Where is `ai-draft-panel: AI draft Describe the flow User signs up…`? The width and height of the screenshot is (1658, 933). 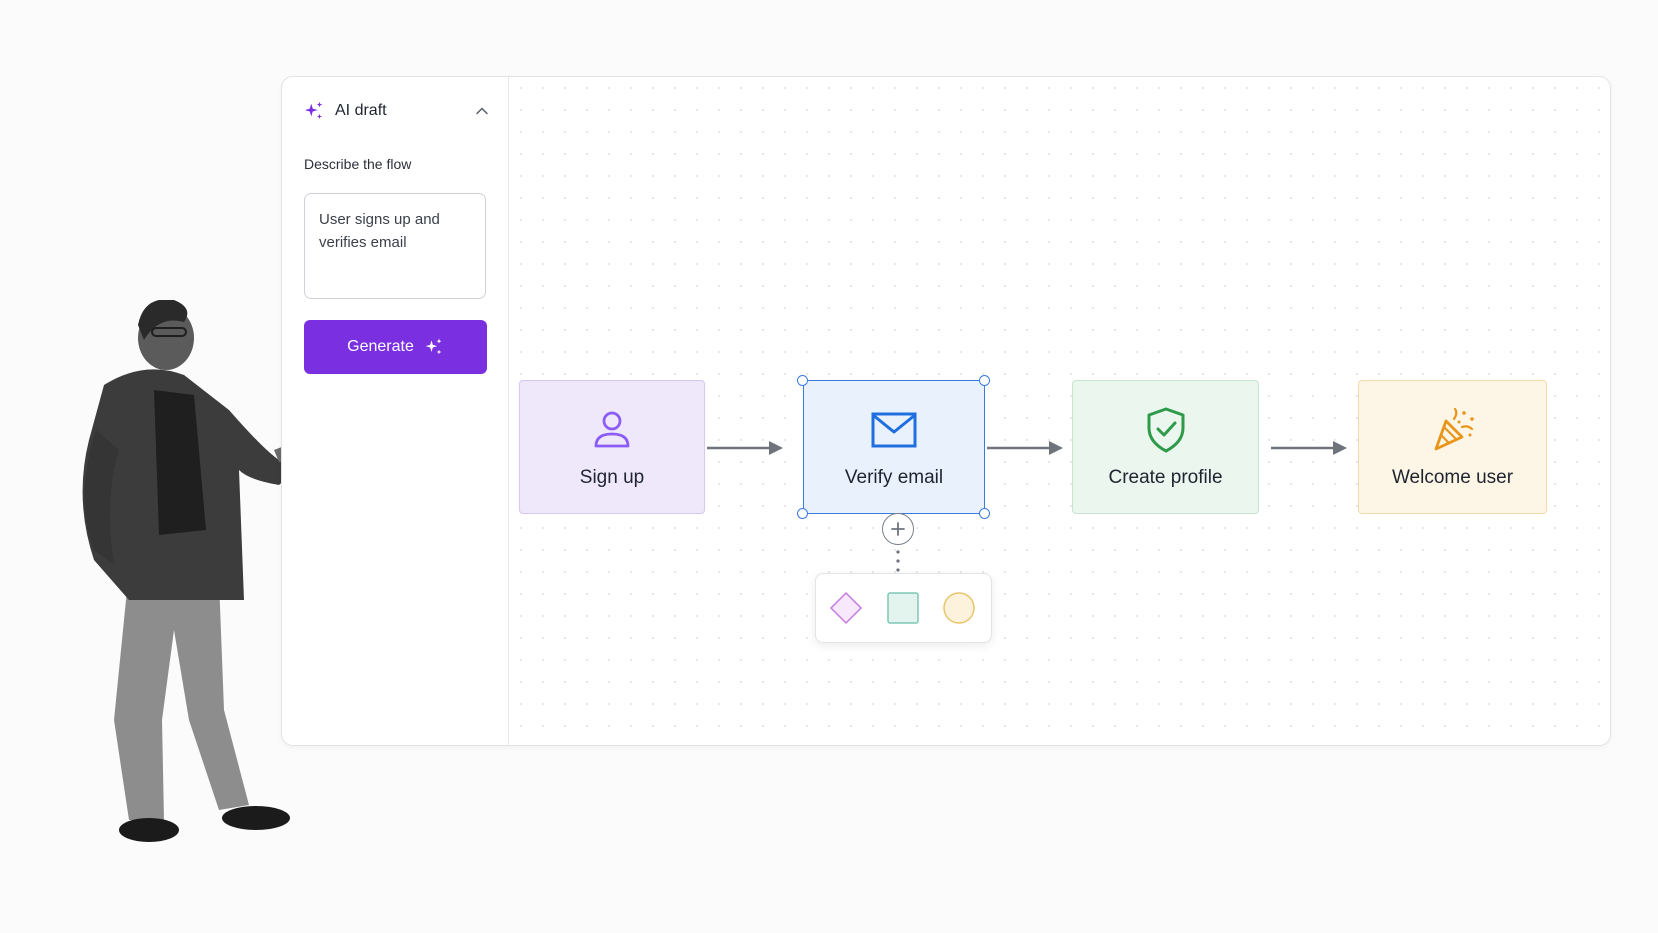
ai-draft-panel: AI draft Describe the flow User signs up… is located at coordinates (395, 411).